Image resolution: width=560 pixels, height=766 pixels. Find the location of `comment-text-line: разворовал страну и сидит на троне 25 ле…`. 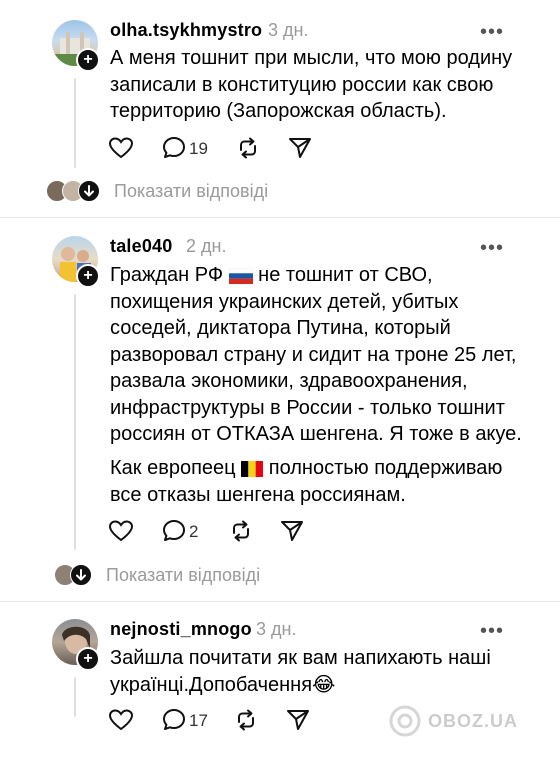

comment-text-line: разворовал страну и сидит на троне 25 ле… is located at coordinates (313, 354).